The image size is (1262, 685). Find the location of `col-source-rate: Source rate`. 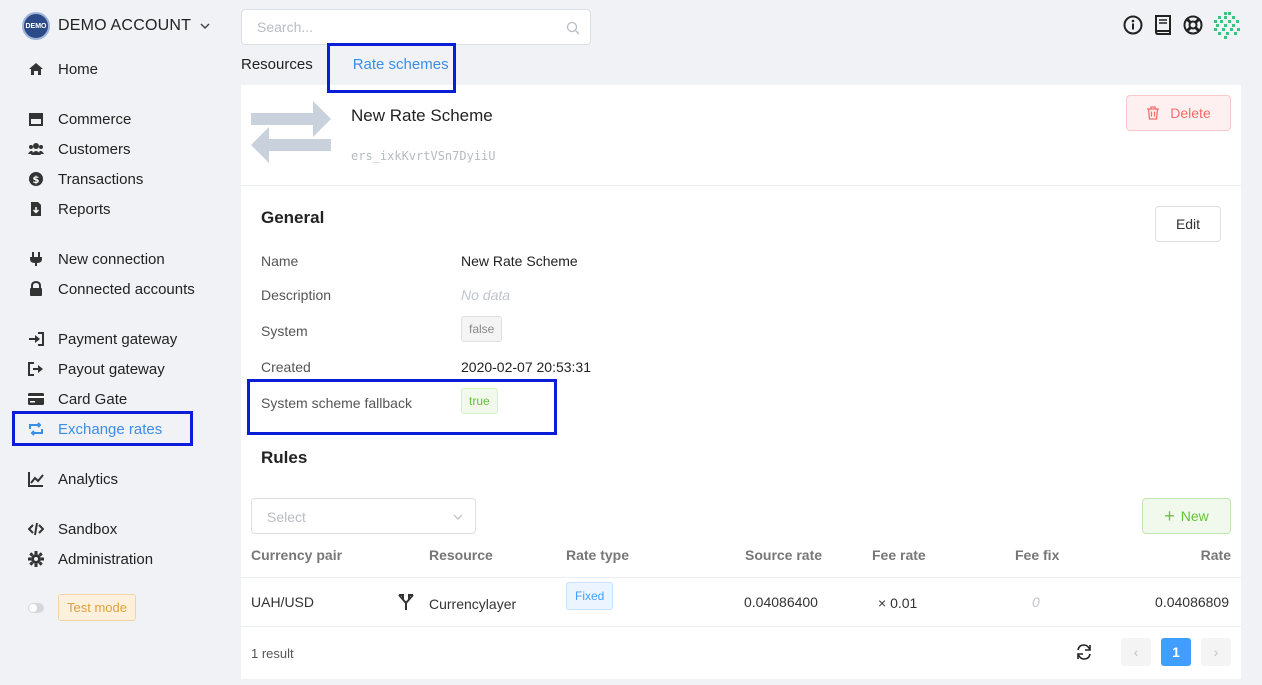

col-source-rate: Source rate is located at coordinates (784, 555).